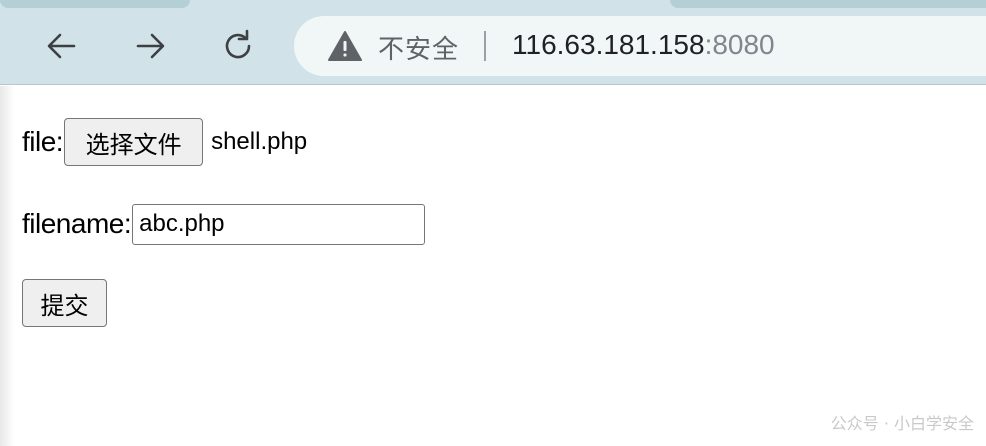 This screenshot has height=446, width=986. I want to click on forward-button, so click(150, 46).